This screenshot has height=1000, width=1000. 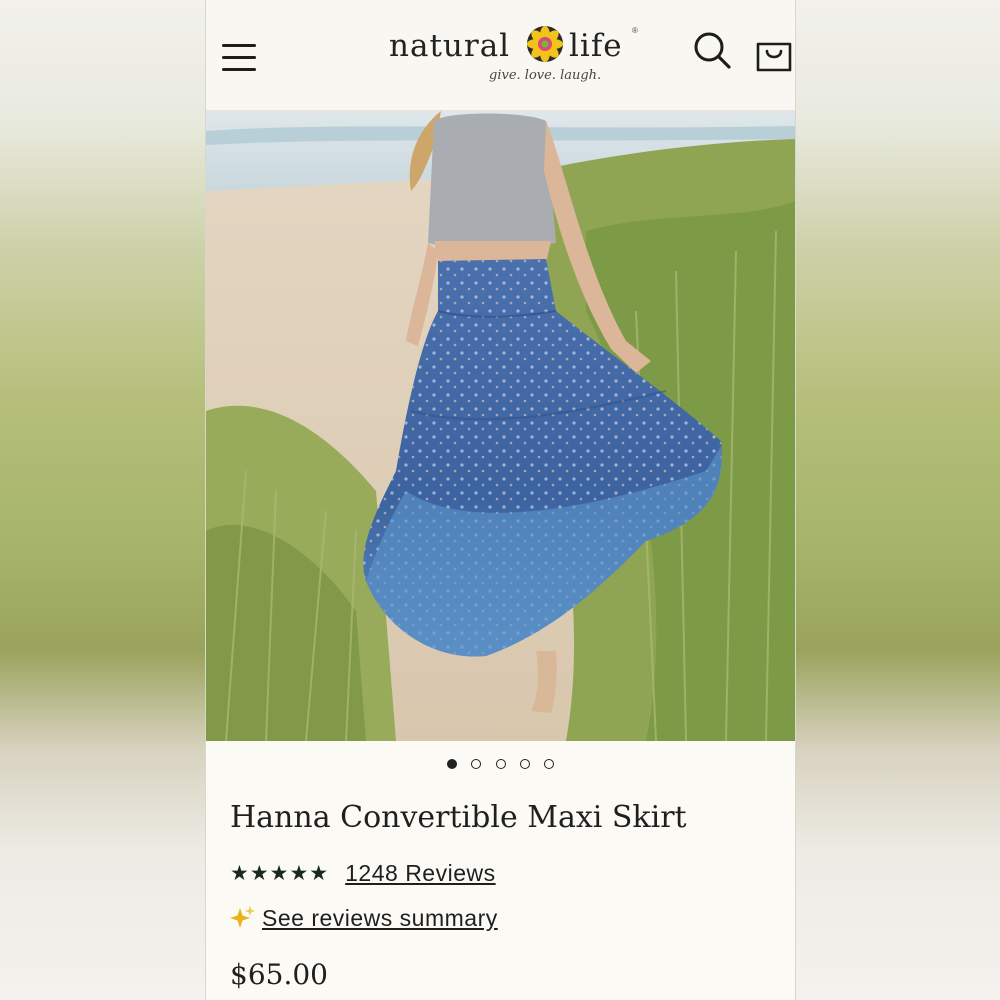 I want to click on reviews-link: 1248 Reviews, so click(x=420, y=873).